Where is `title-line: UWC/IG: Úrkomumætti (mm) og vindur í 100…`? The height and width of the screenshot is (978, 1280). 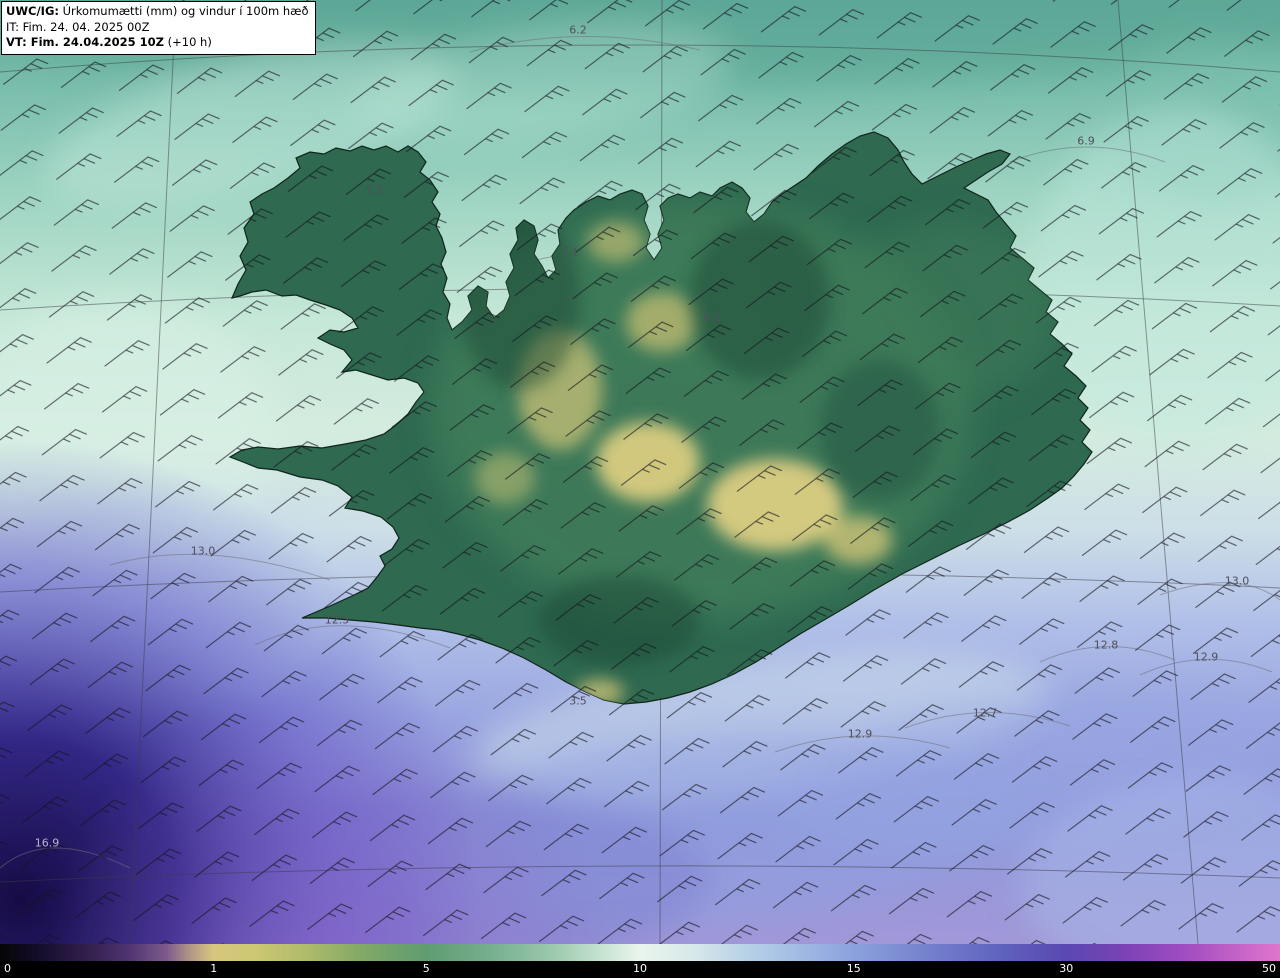 title-line: UWC/IG: Úrkomumætti (mm) og vindur í 100… is located at coordinates (157, 12).